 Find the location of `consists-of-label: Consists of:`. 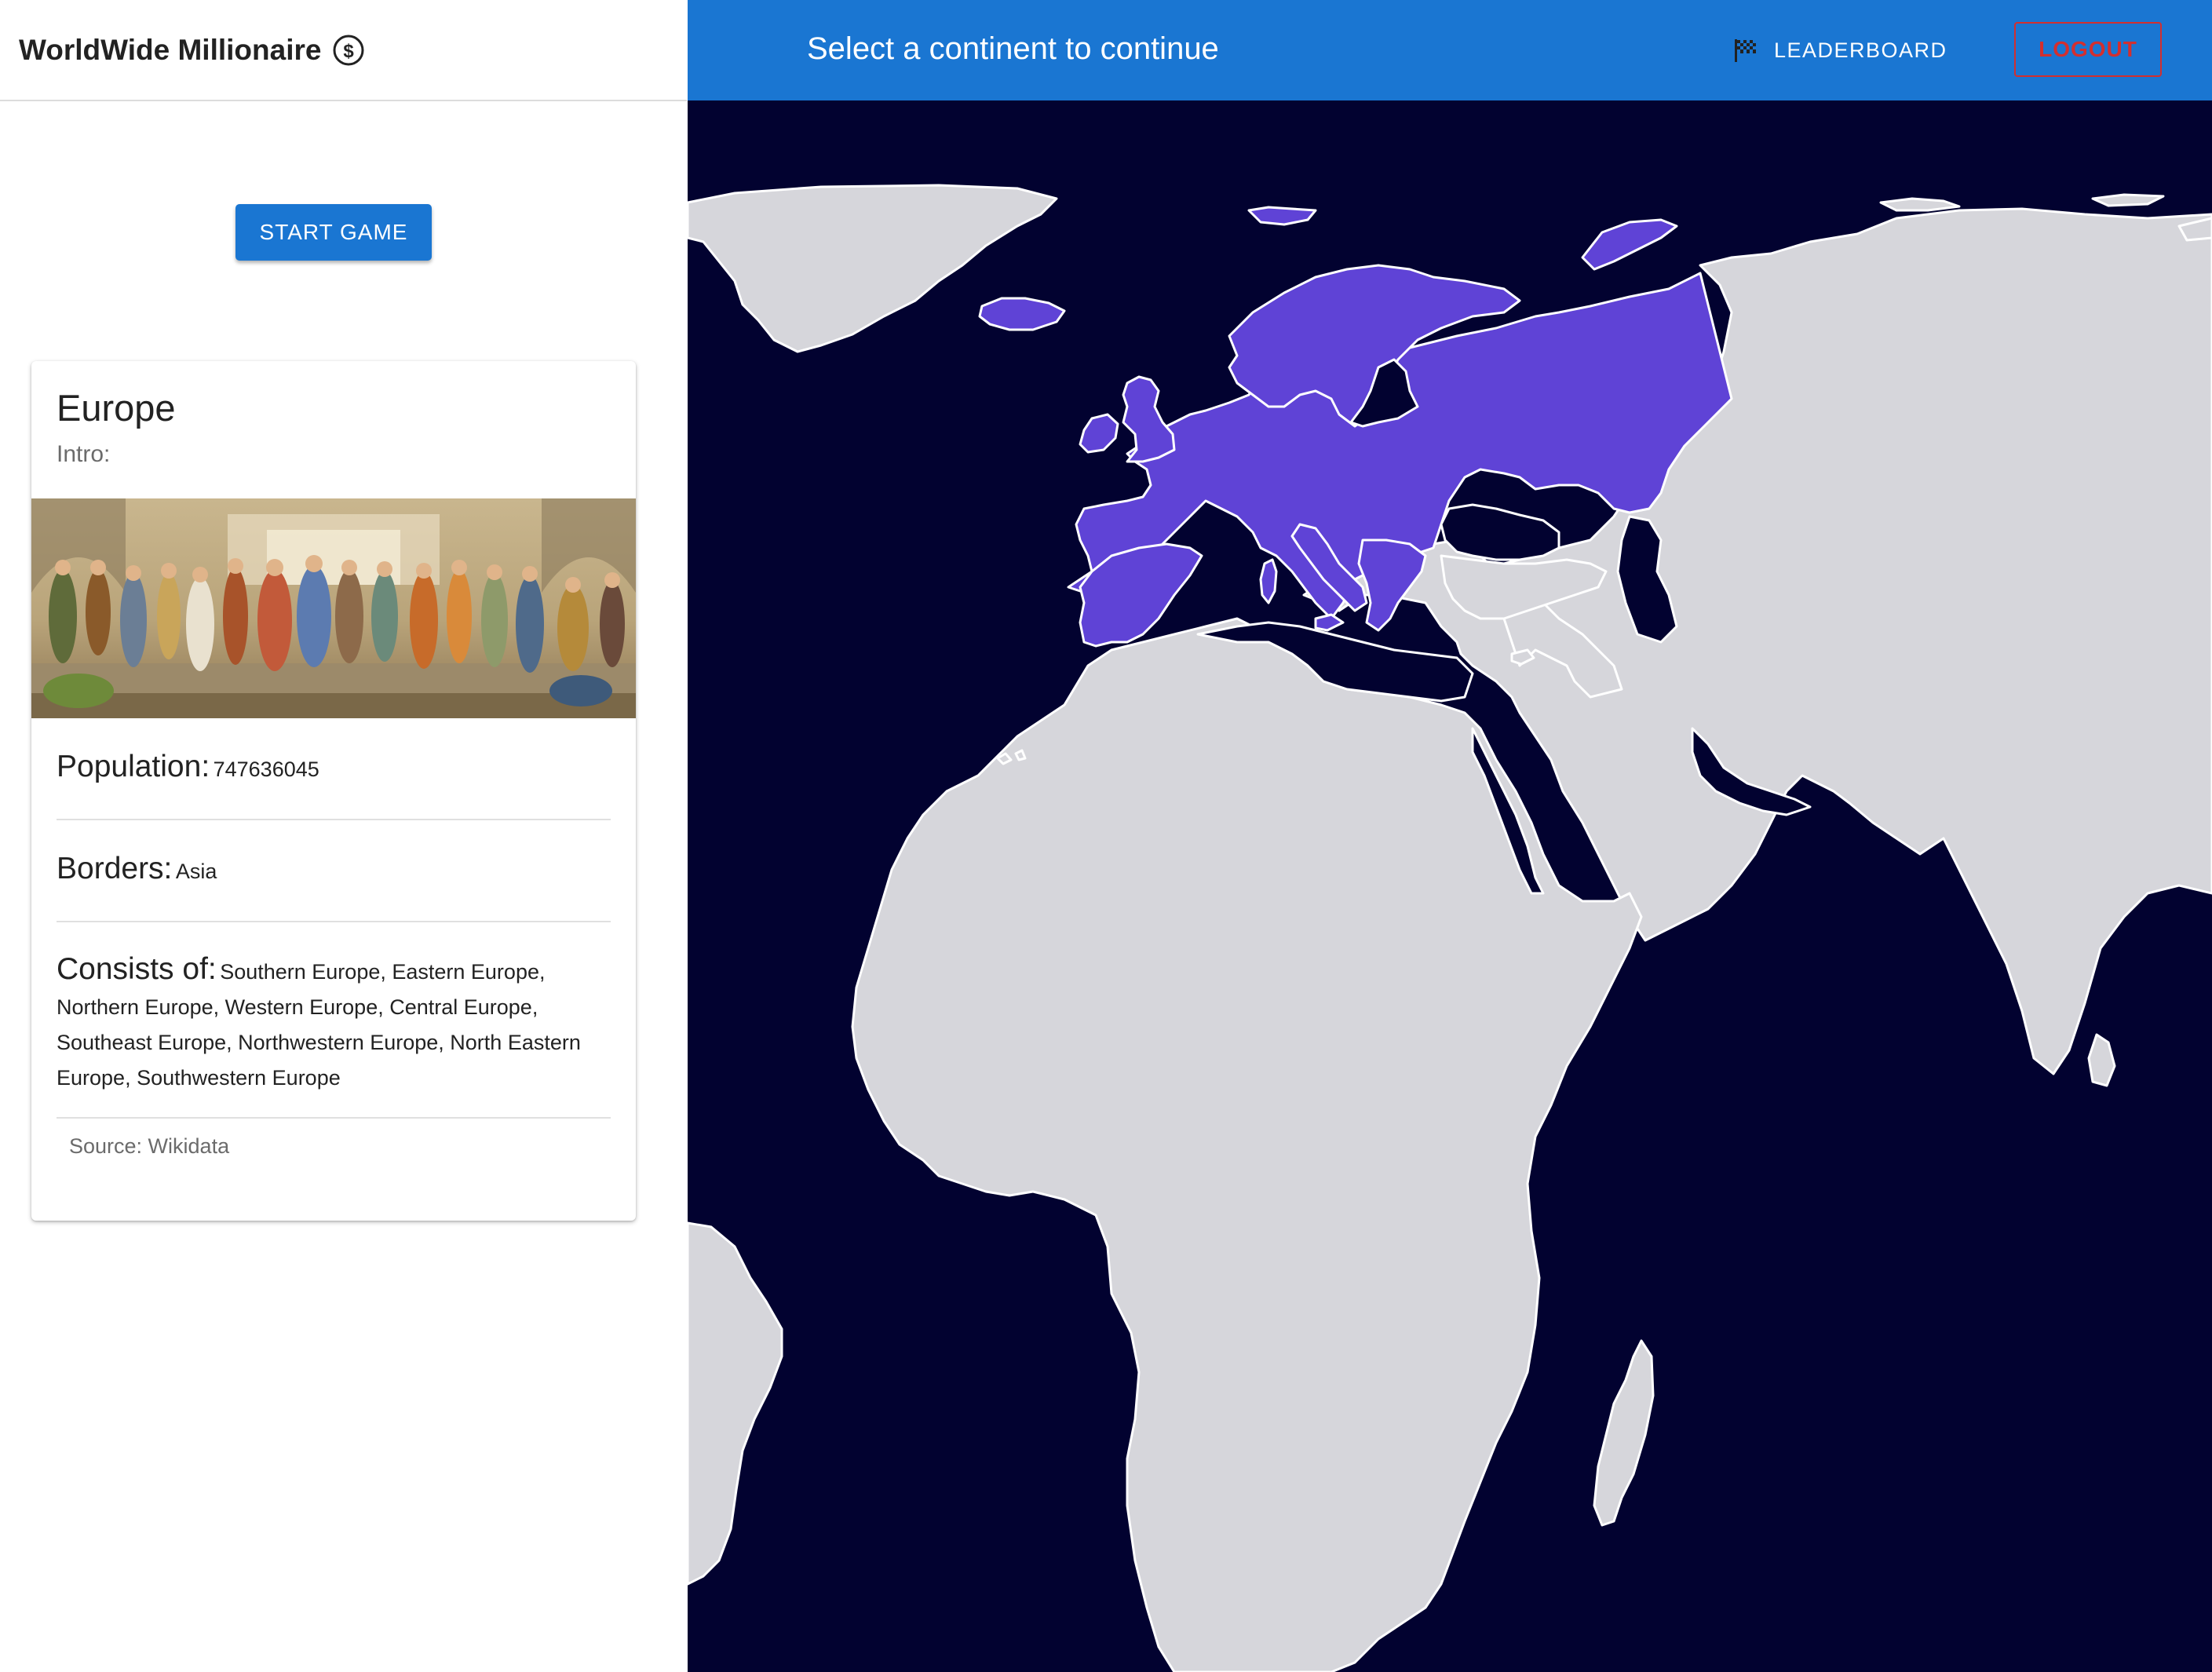

consists-of-label: Consists of: is located at coordinates (137, 969).